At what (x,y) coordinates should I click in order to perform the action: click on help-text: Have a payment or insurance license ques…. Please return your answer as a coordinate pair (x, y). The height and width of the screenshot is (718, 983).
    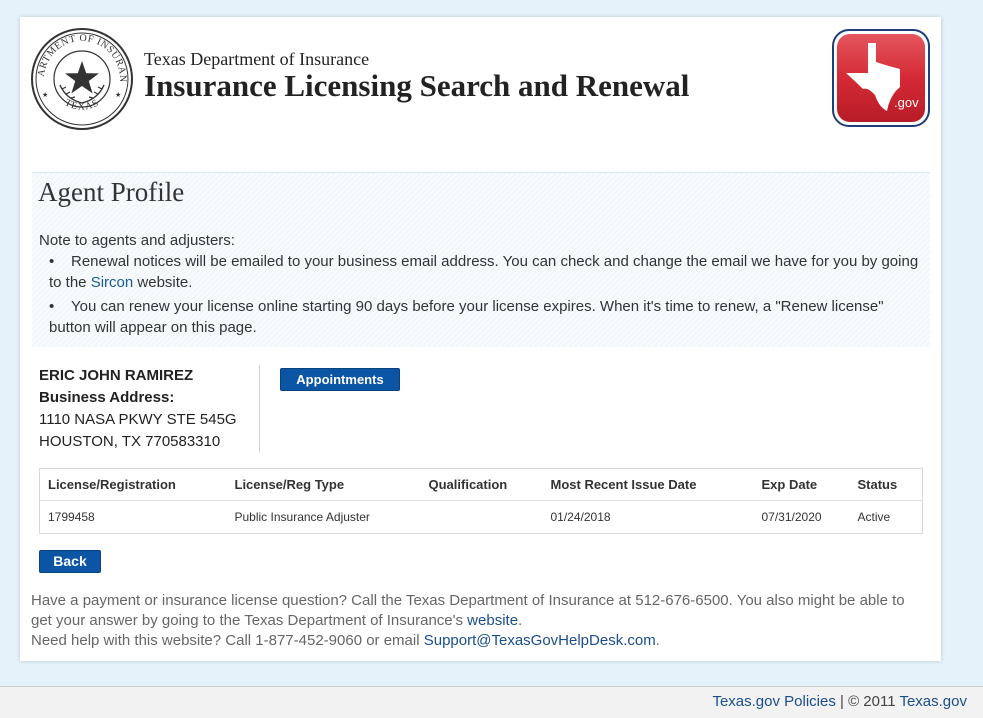
    Looking at the image, I should click on (476, 621).